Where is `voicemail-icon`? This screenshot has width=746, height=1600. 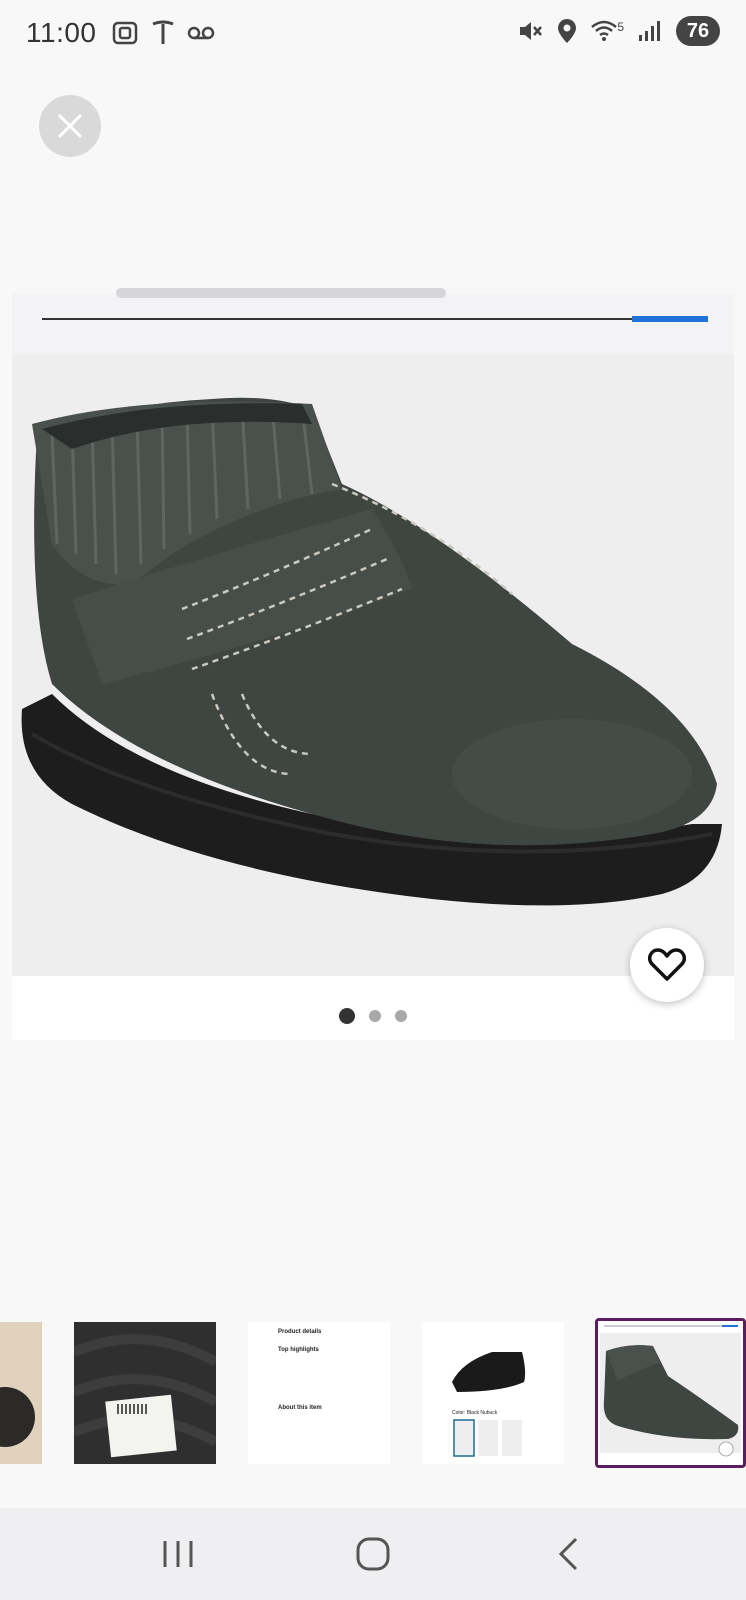
voicemail-icon is located at coordinates (200, 33).